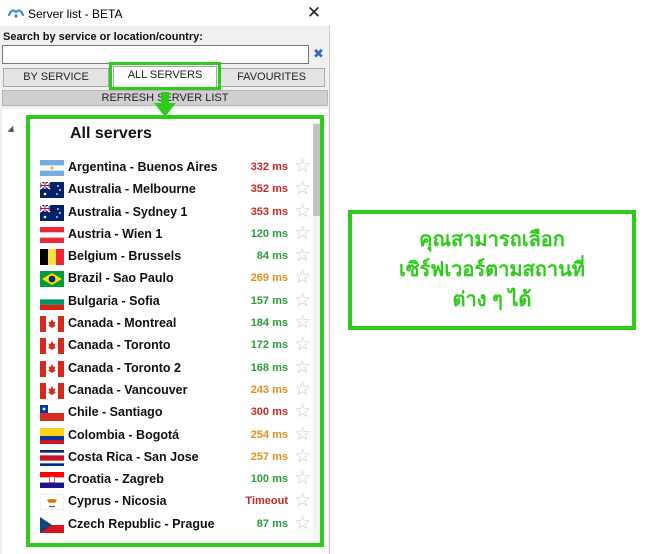 The width and height of the screenshot is (650, 554). I want to click on tab-by-service: BY SERVICE, so click(56, 77).